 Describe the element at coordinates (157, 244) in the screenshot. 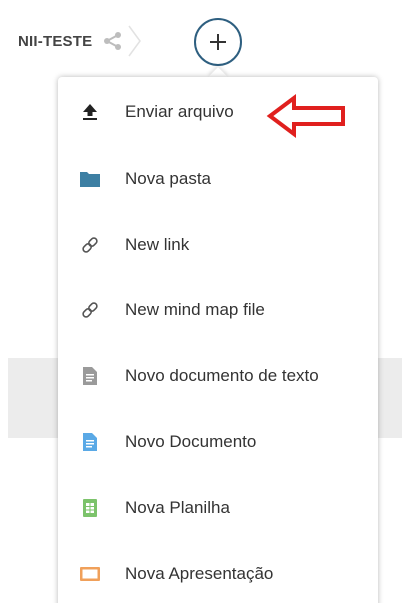

I see `menu-item-label: New link` at that location.